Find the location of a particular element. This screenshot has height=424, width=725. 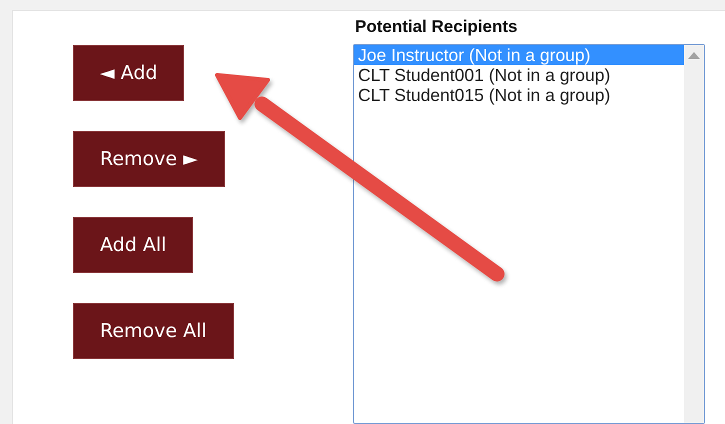

action-button: Remove ► is located at coordinates (149, 159).